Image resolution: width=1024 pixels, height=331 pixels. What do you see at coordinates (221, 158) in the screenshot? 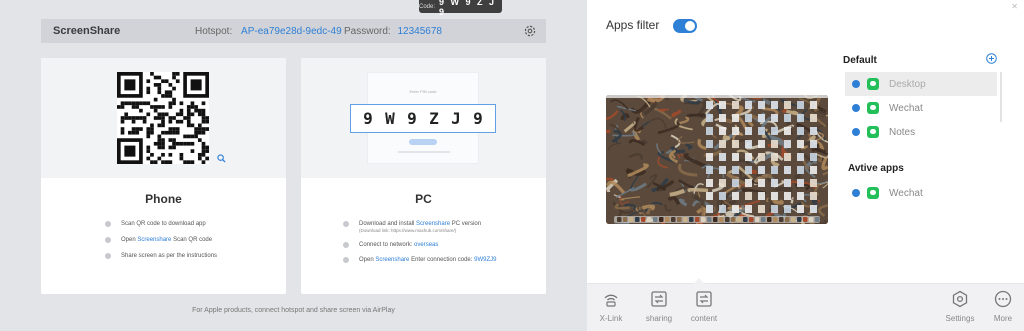
I see `zoom-icon` at bounding box center [221, 158].